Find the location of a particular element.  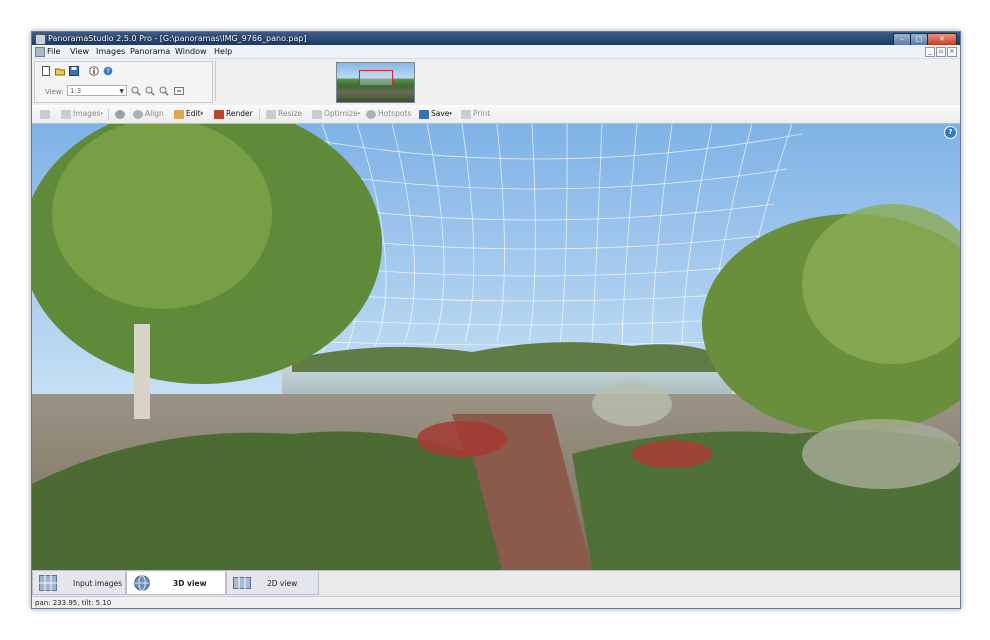

left-tree-highlight is located at coordinates (162, 216).